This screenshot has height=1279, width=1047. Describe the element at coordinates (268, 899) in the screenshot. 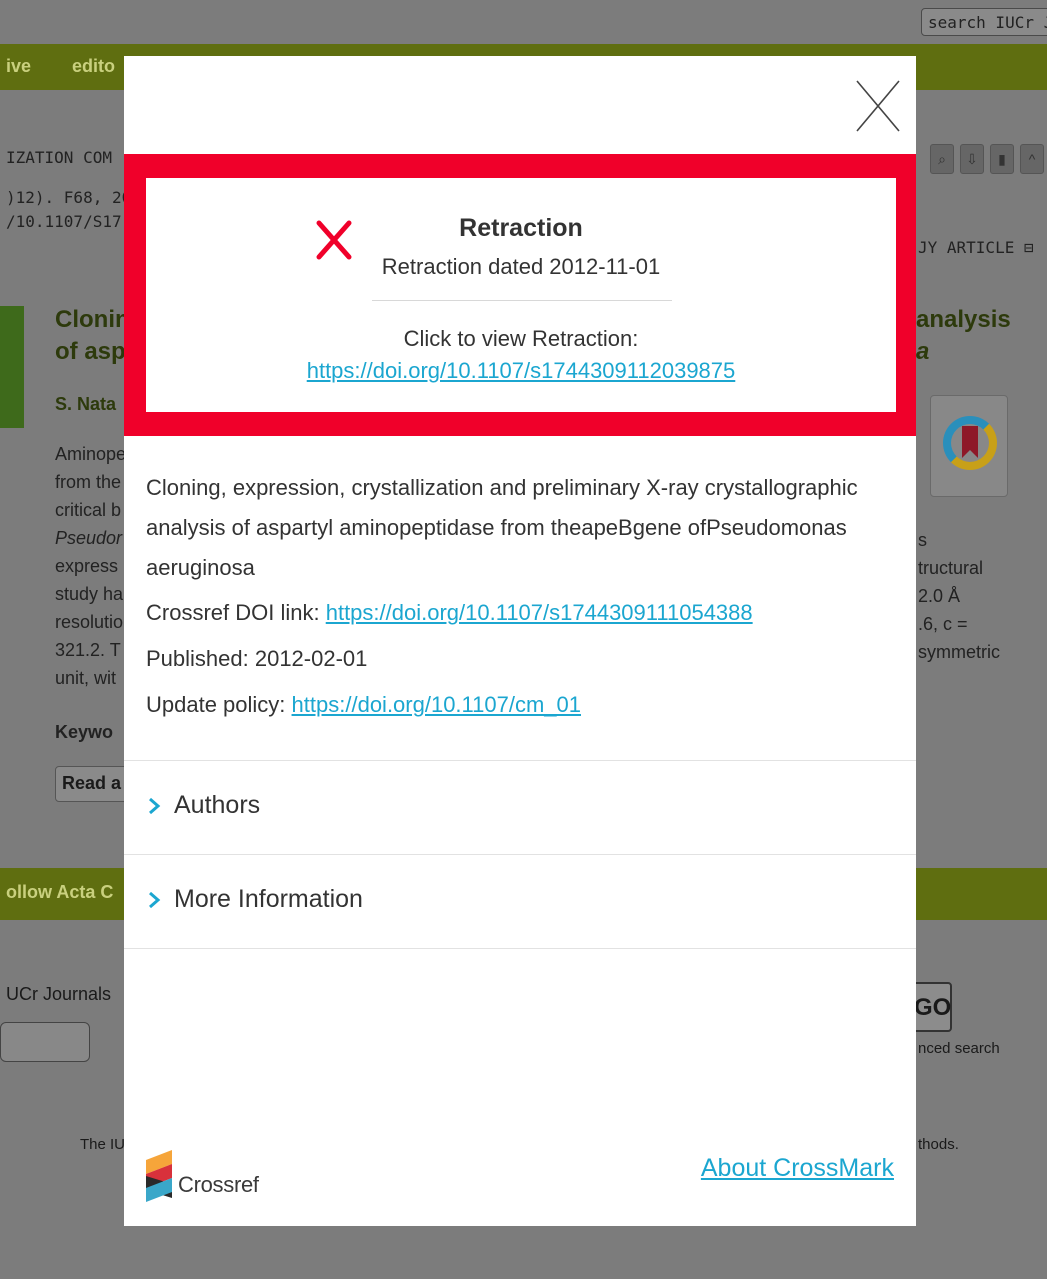

I see `accordion-label: More Information` at that location.